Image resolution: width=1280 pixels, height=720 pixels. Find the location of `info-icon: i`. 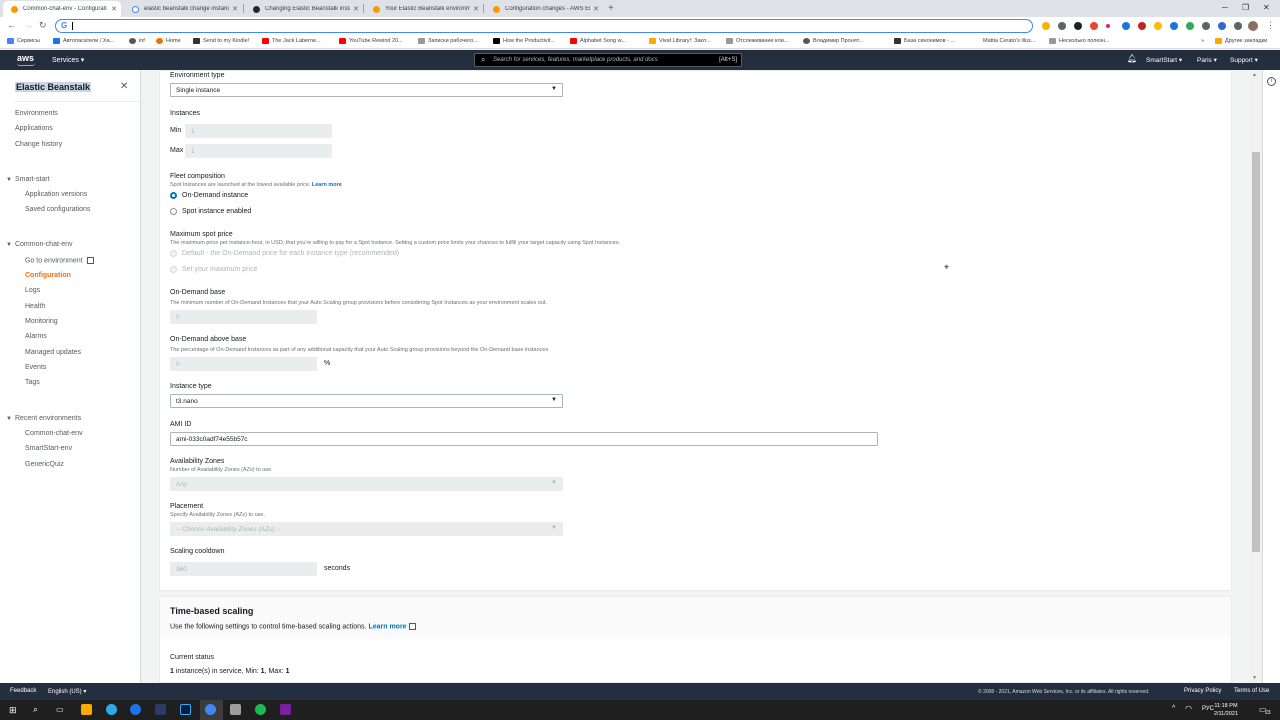

info-icon: i is located at coordinates (1271, 81).